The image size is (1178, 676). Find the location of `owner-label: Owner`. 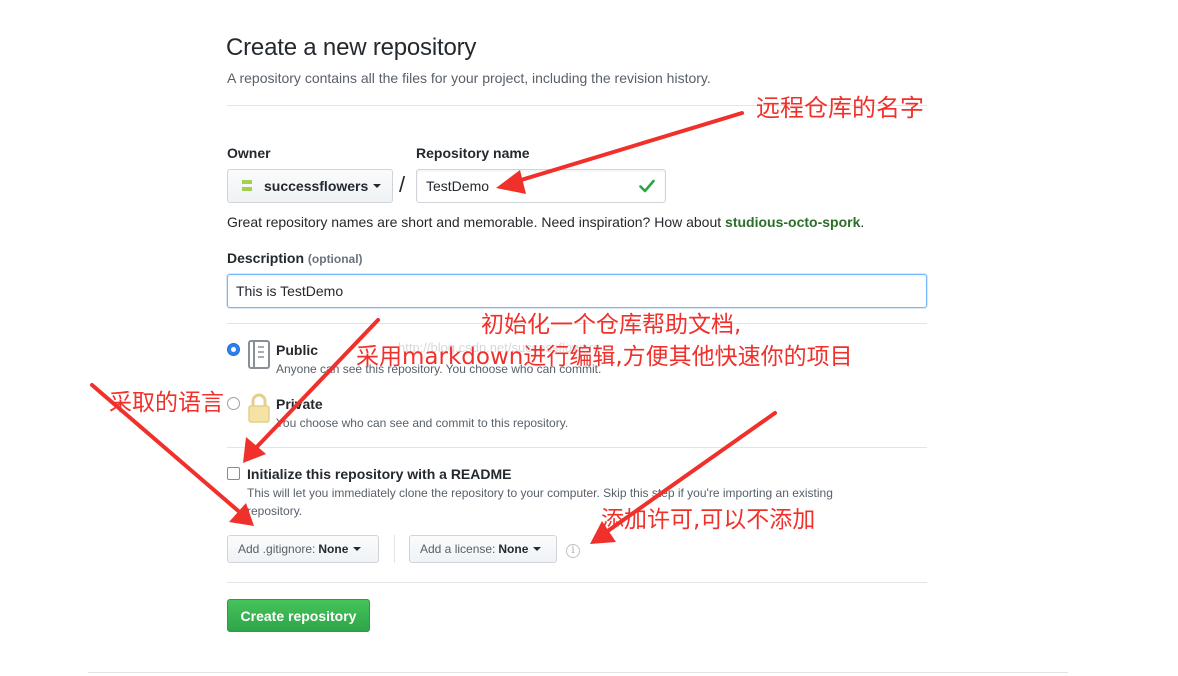

owner-label: Owner is located at coordinates (249, 153).